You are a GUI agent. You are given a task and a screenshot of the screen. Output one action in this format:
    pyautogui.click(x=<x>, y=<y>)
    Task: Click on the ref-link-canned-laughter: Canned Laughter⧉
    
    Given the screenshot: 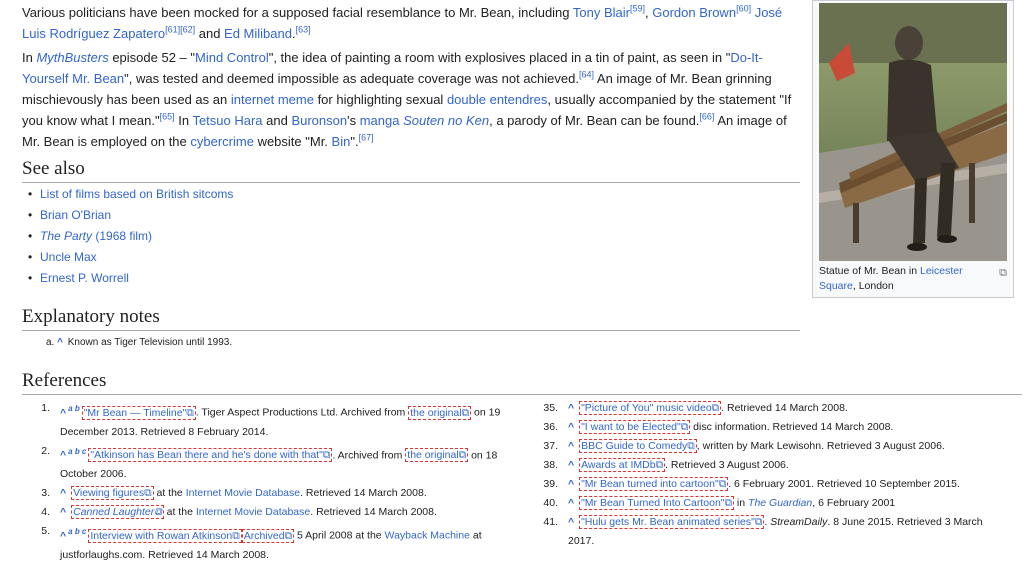 What is the action you would take?
    pyautogui.click(x=117, y=512)
    